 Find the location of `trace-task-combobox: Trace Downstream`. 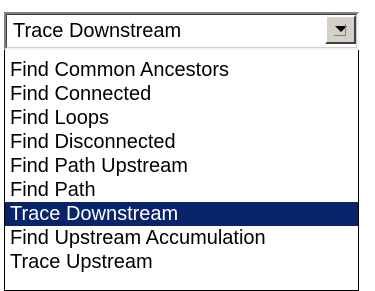

trace-task-combobox: Trace Downstream is located at coordinates (181, 31).